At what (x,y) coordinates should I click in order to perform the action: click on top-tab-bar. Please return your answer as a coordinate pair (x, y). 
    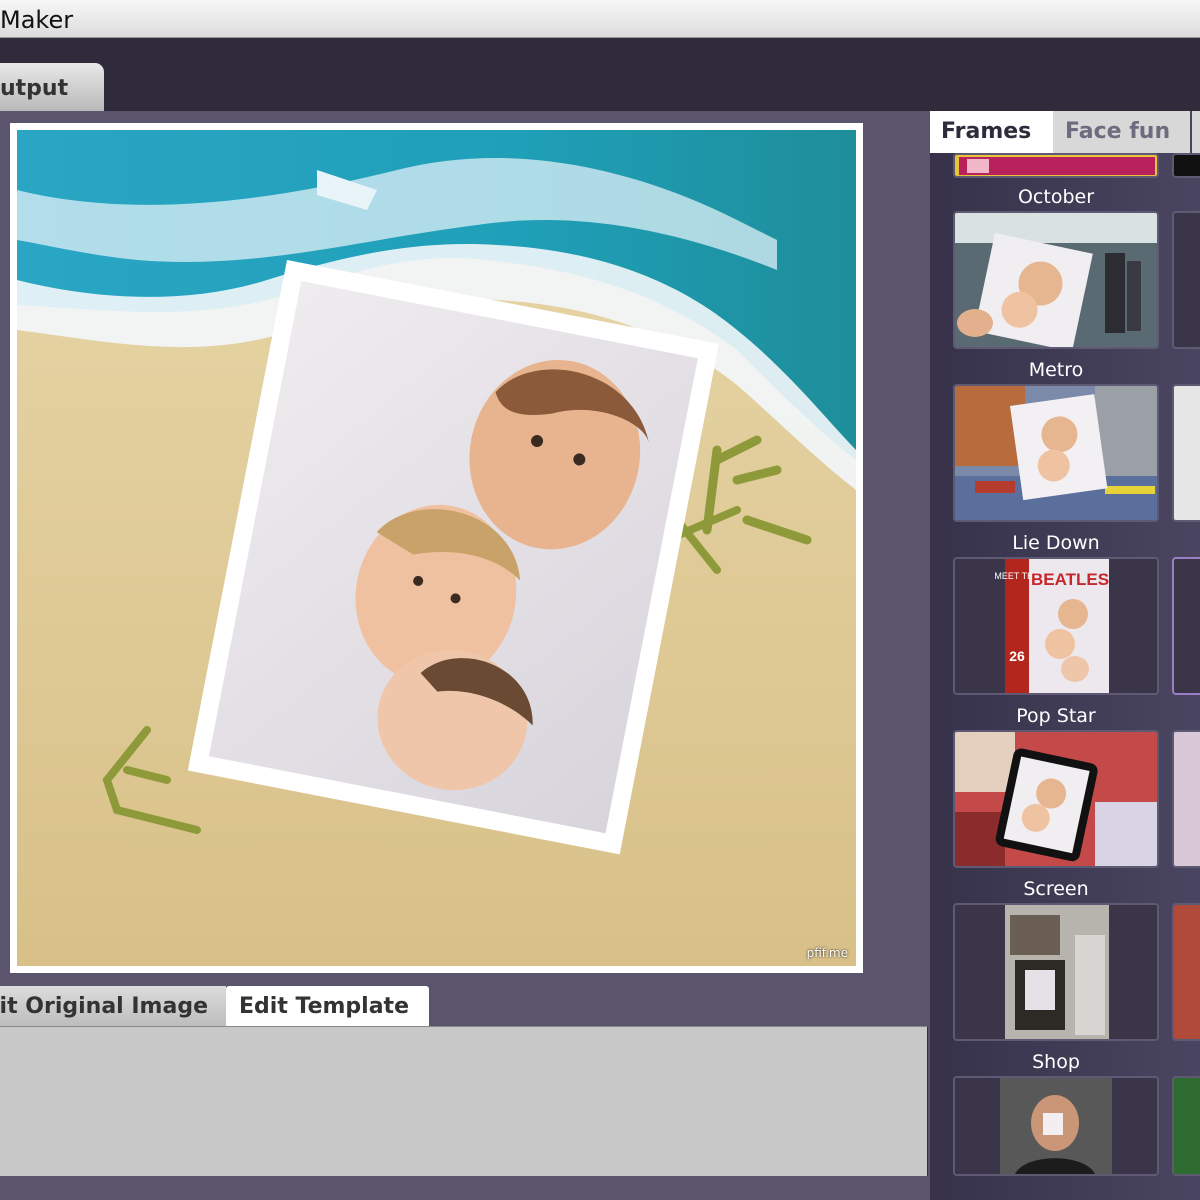
    Looking at the image, I should click on (600, 75).